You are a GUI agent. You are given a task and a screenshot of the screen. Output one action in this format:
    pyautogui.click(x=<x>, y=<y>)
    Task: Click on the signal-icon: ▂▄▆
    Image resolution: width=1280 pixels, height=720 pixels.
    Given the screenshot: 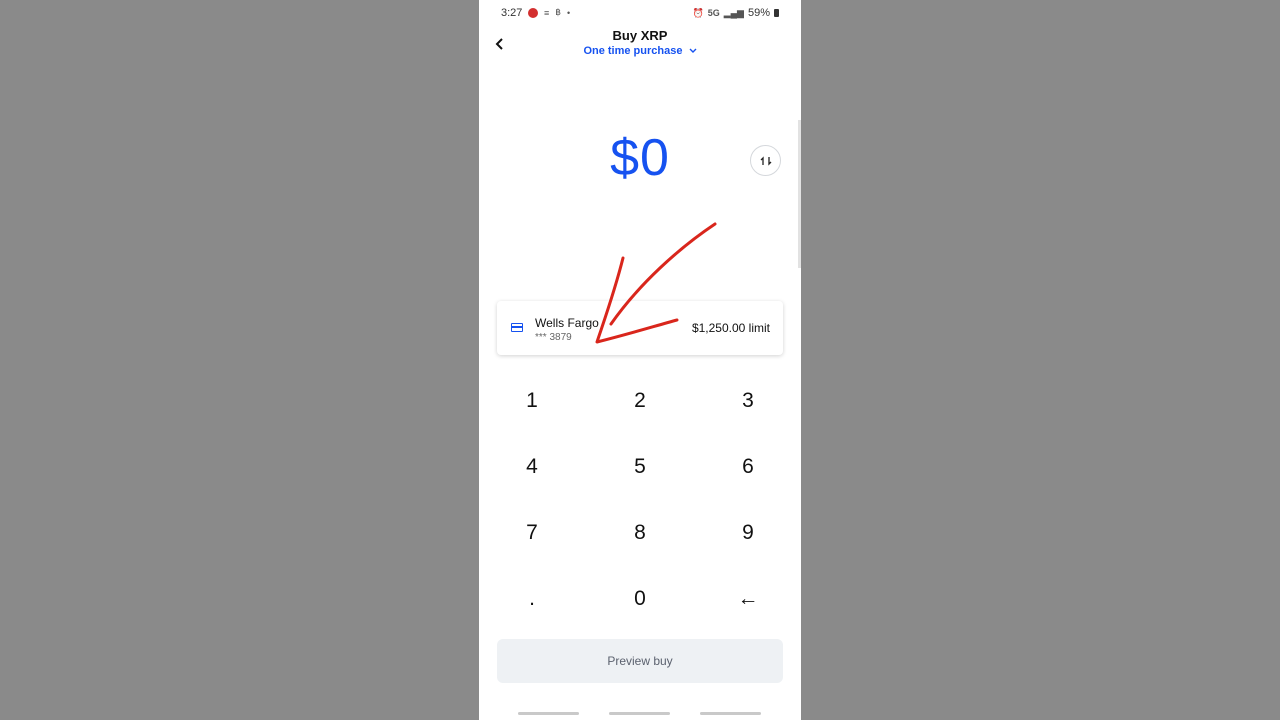 What is the action you would take?
    pyautogui.click(x=733, y=12)
    